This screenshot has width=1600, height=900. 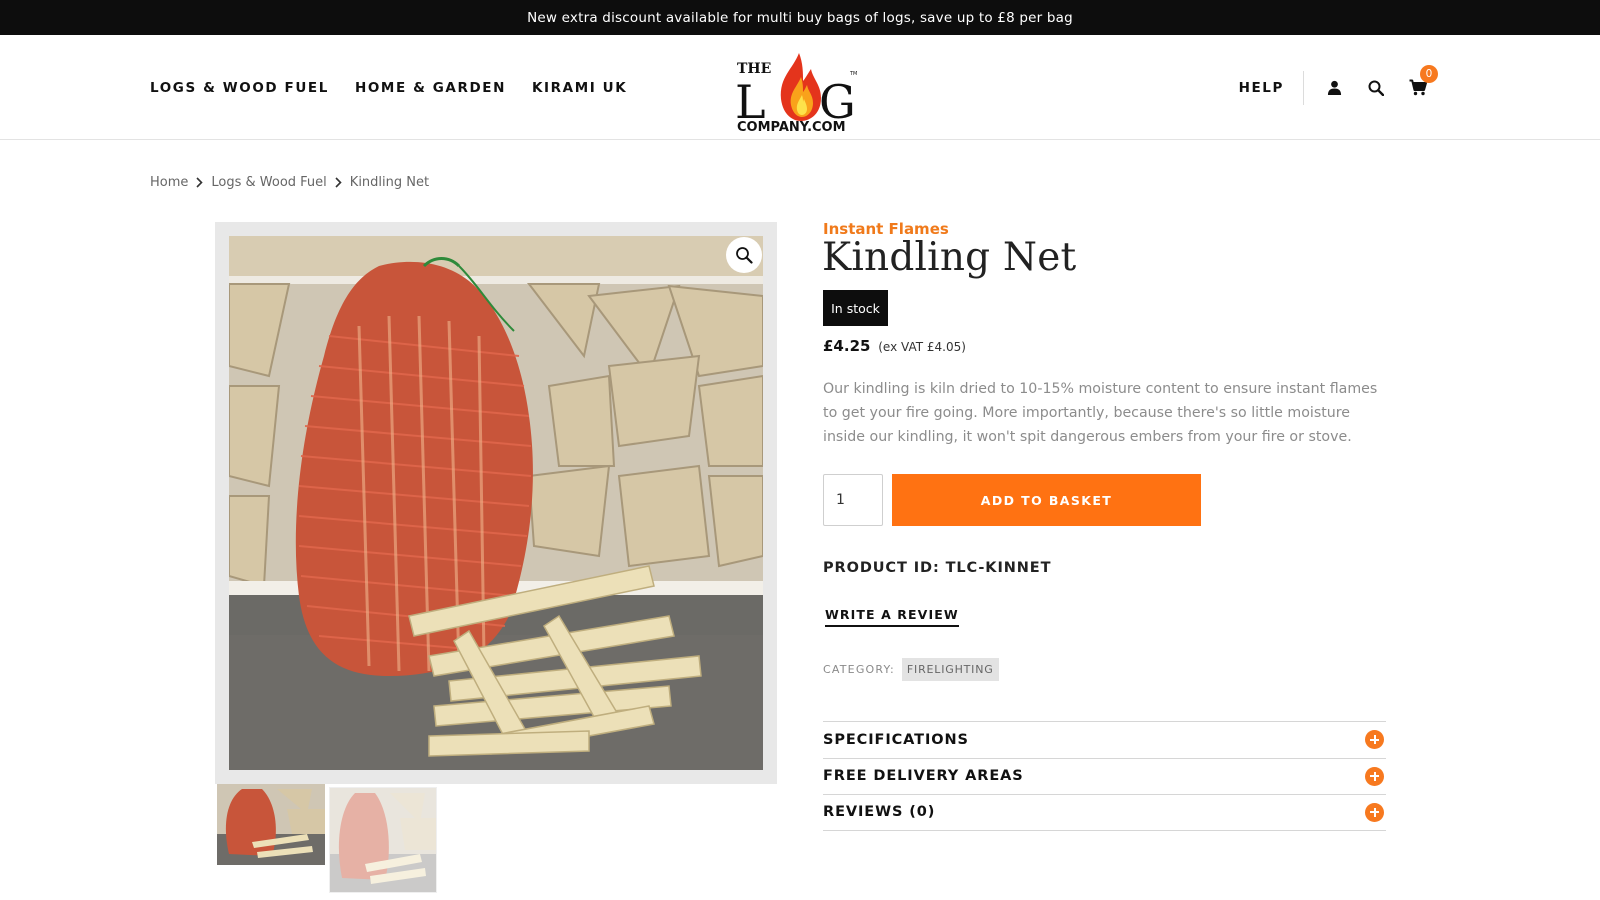 I want to click on accordion-reviews: REVIEWS (0), so click(x=1104, y=812).